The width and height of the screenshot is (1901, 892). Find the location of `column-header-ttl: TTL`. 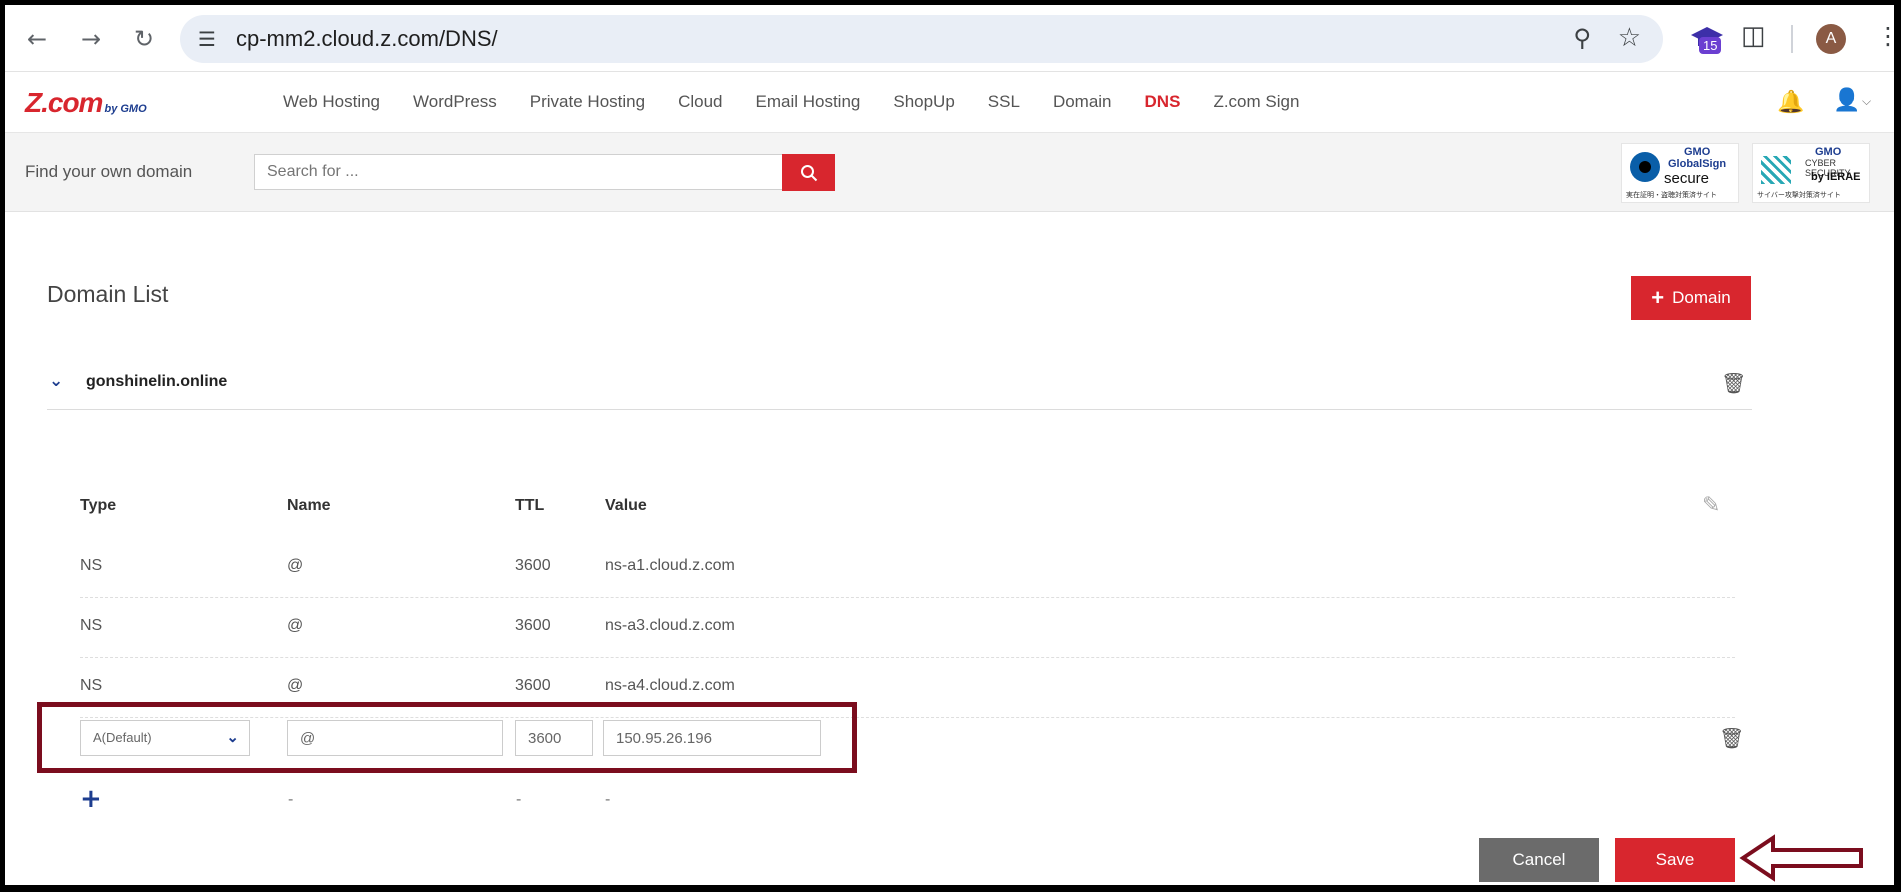

column-header-ttl: TTL is located at coordinates (530, 505).